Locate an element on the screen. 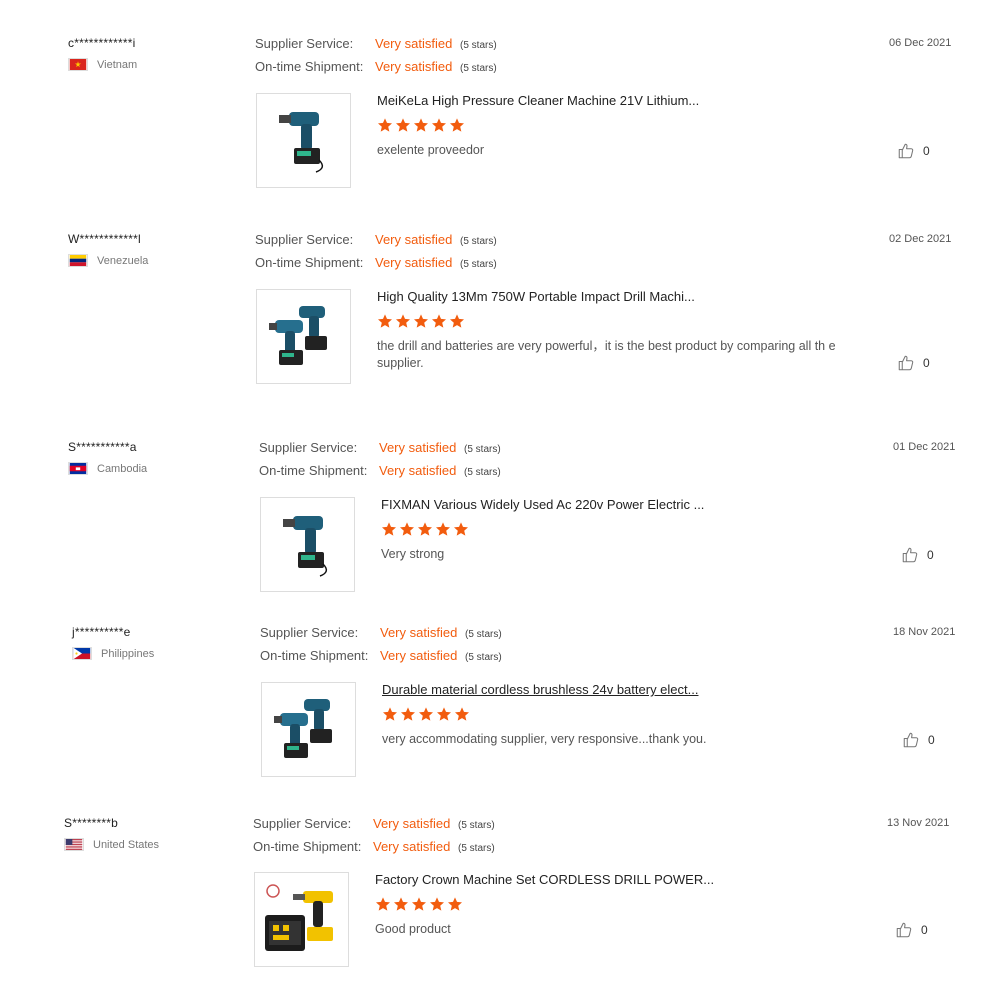 The width and height of the screenshot is (1000, 1006). review-comment: Very strong is located at coordinates (413, 554).